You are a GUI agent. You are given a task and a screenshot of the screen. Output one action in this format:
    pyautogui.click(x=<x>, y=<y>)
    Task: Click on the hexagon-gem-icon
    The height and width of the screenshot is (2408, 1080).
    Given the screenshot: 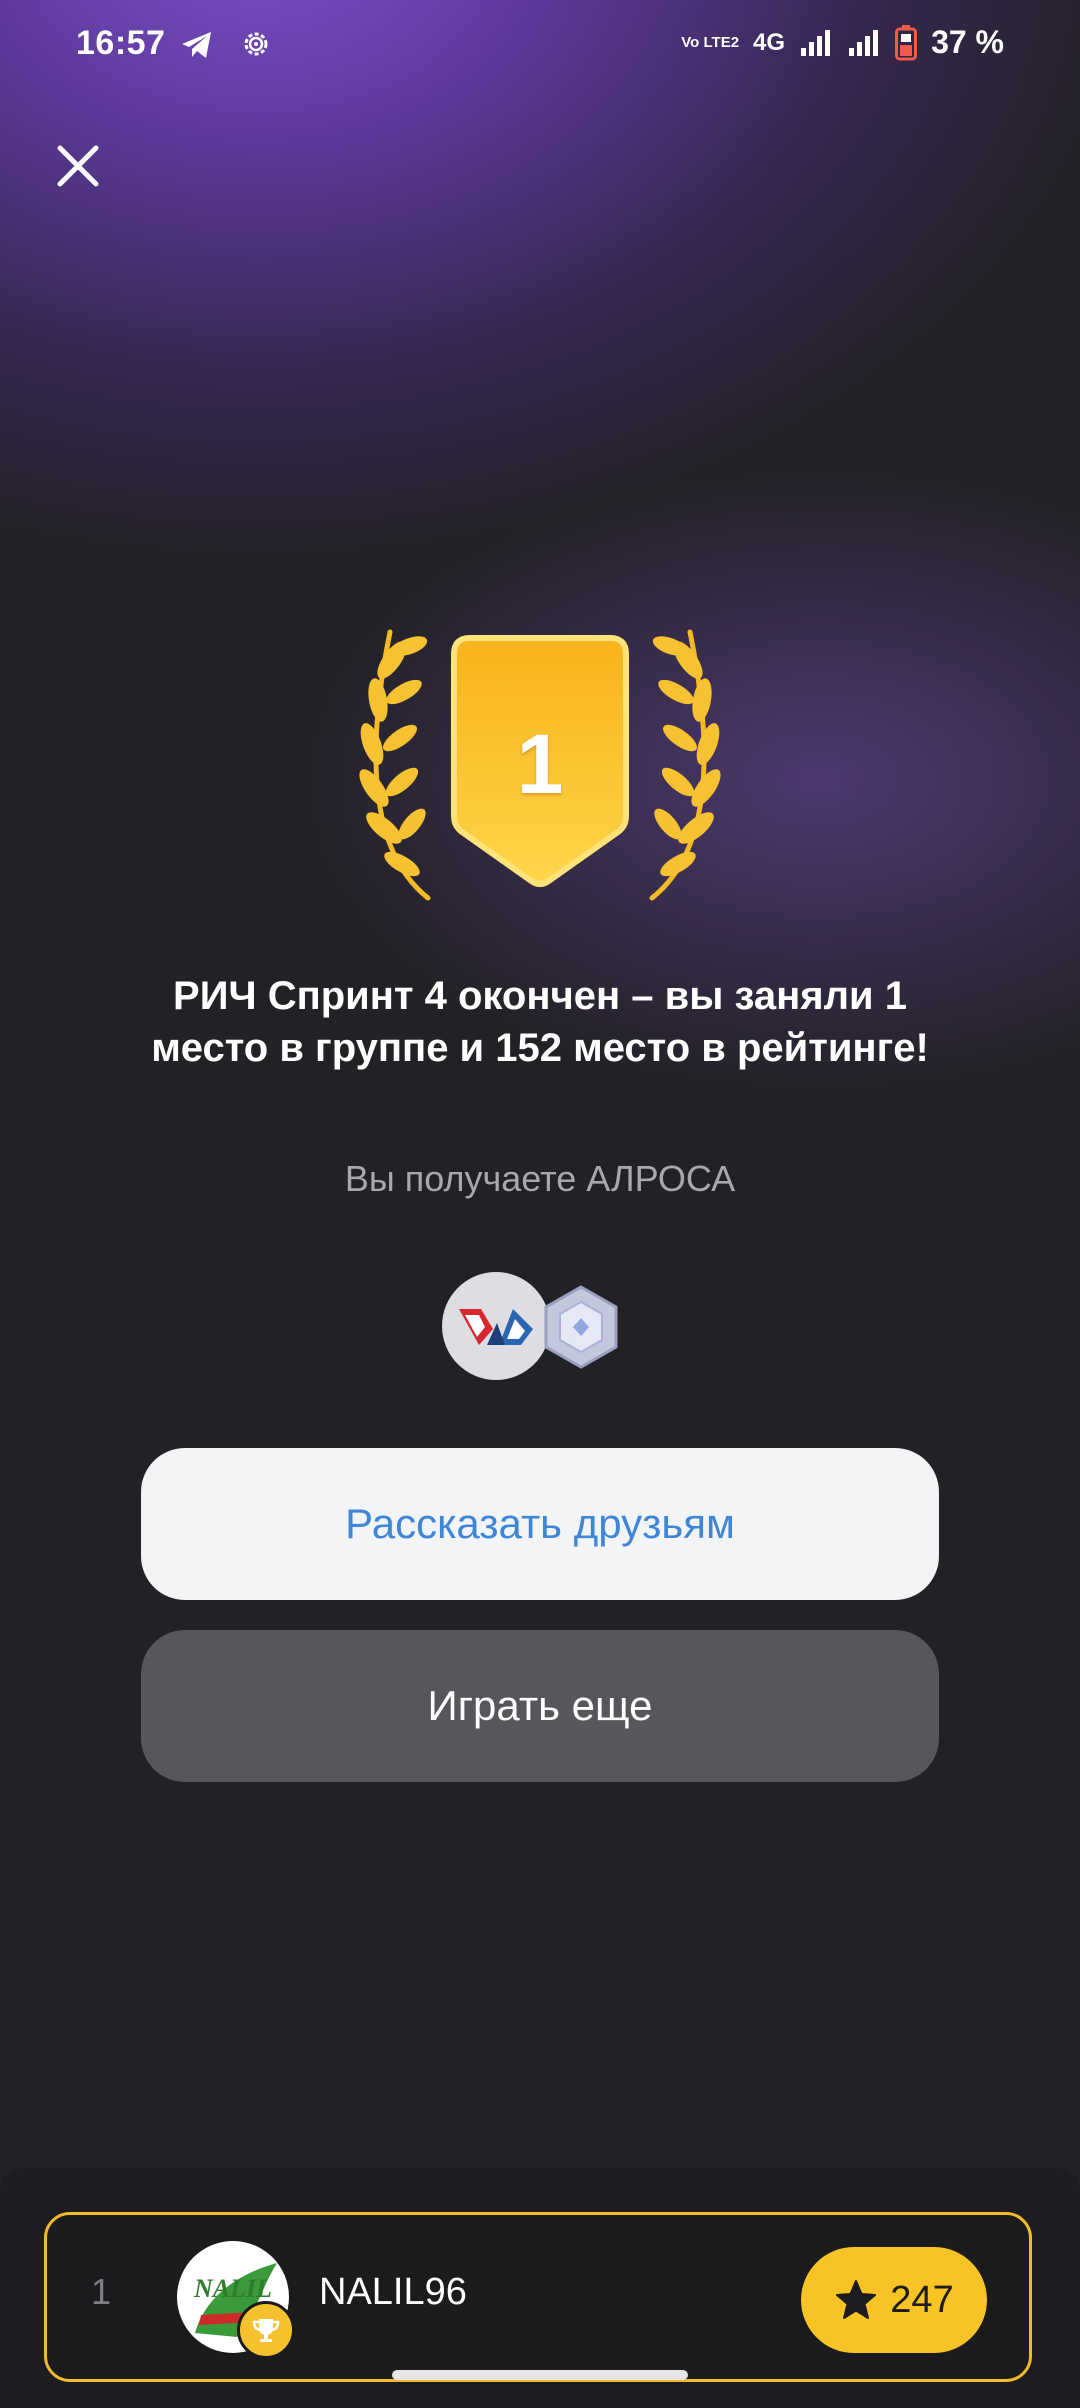 What is the action you would take?
    pyautogui.click(x=581, y=1327)
    